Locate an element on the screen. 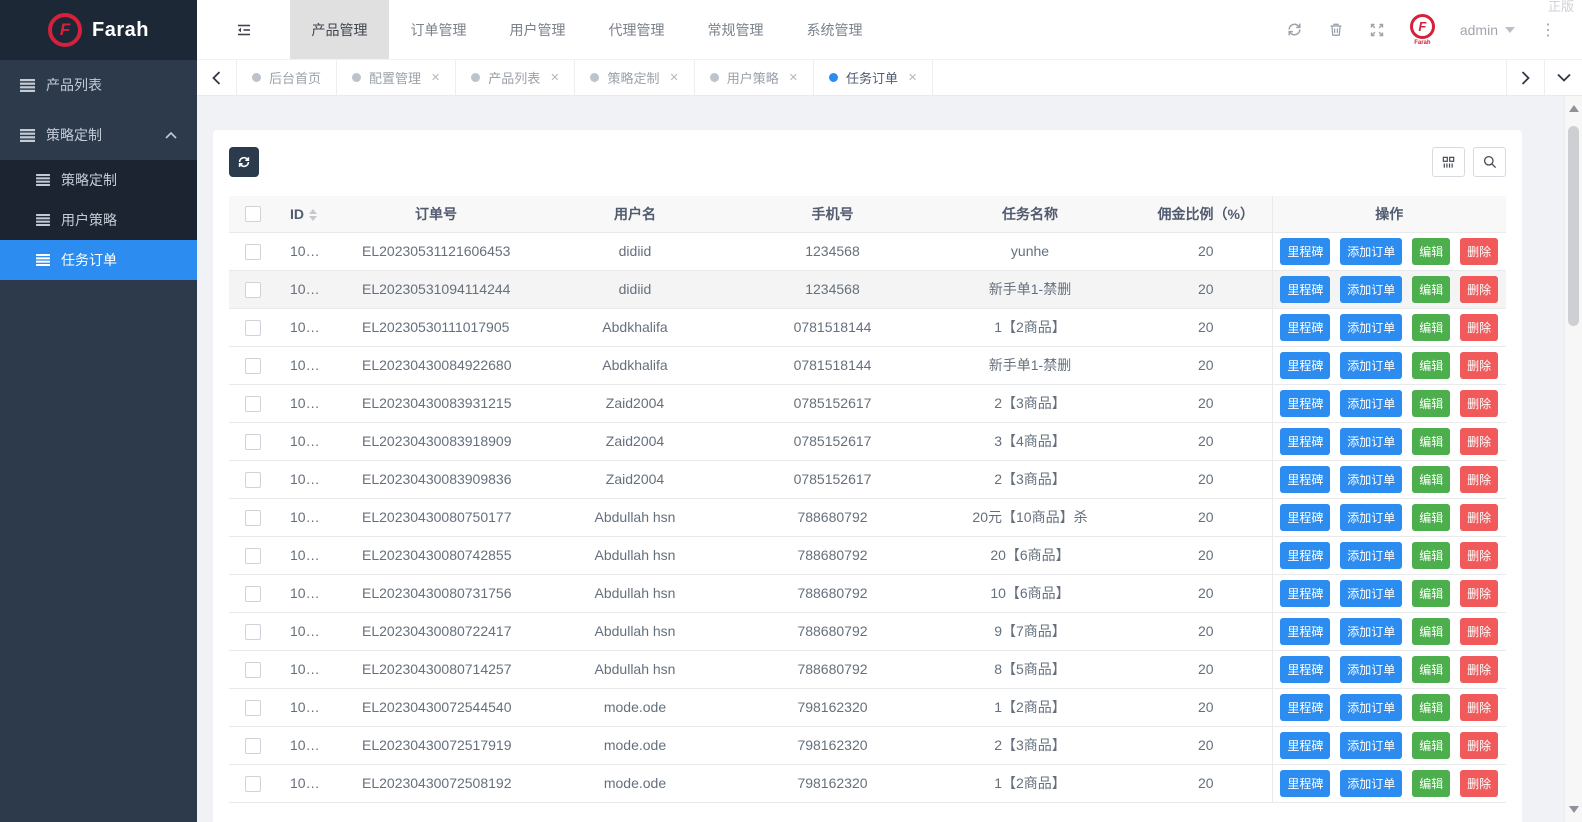  tab-item: 产品列表 ✕ is located at coordinates (516, 77).